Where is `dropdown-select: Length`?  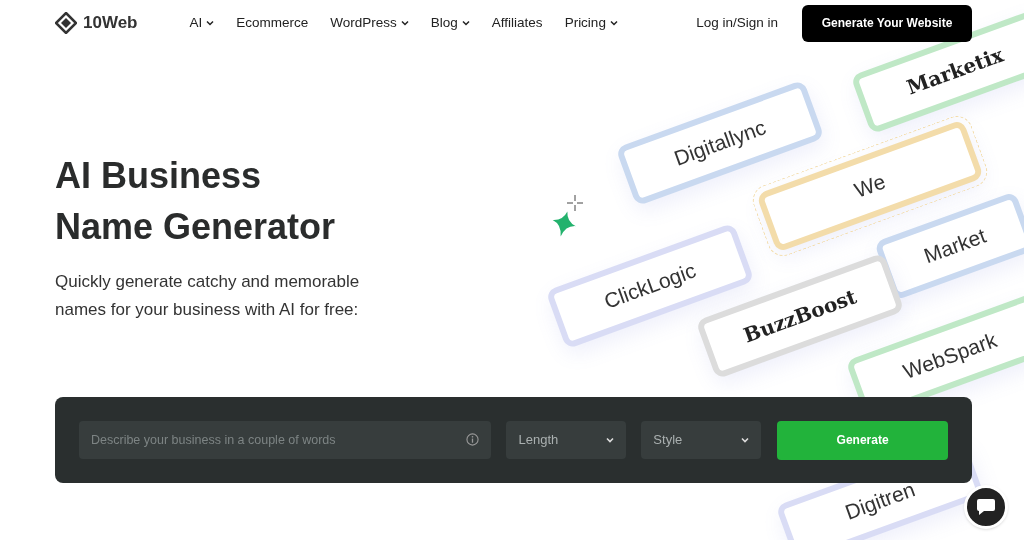 dropdown-select: Length is located at coordinates (566, 440).